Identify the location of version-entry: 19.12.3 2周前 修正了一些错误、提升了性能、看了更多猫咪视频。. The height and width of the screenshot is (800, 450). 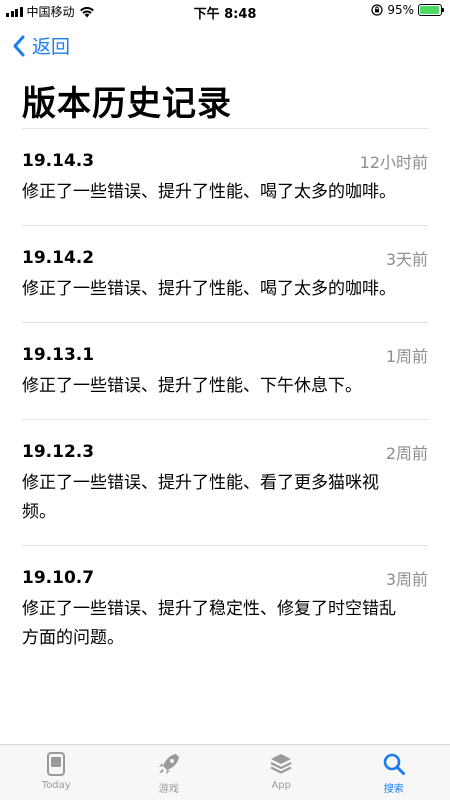
(225, 482).